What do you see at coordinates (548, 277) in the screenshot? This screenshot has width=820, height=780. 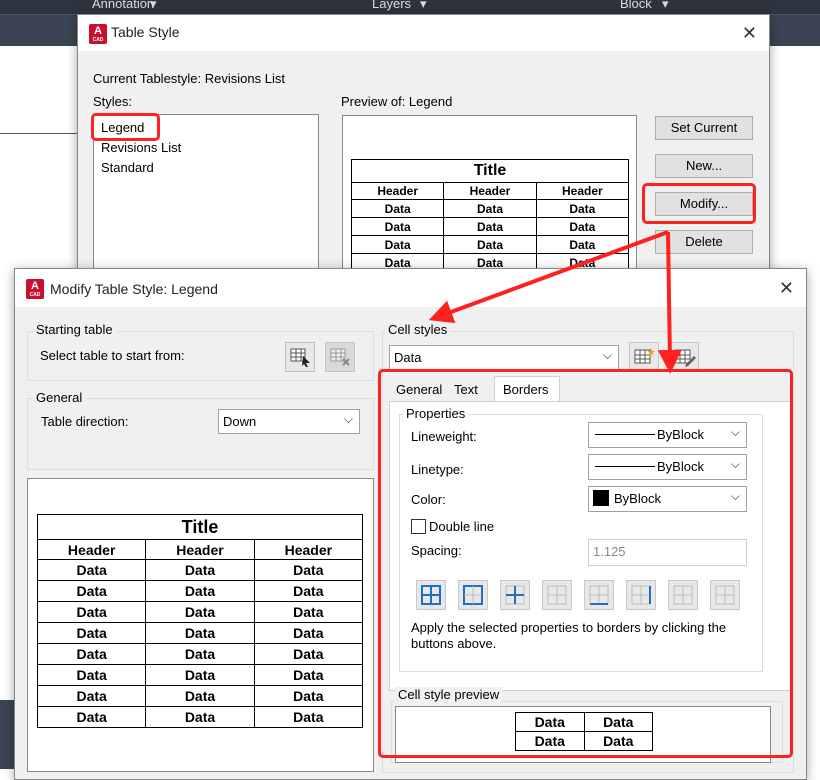 I see `arrow-to-cell-styles` at bounding box center [548, 277].